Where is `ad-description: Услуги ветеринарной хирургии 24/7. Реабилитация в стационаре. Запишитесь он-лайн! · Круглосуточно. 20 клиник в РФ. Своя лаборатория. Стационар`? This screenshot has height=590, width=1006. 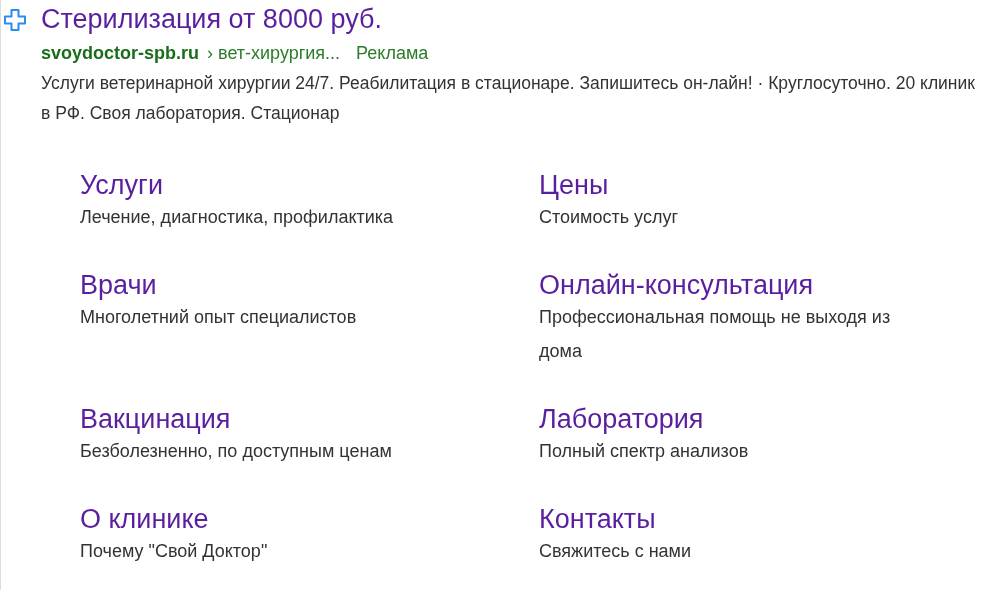 ad-description: Услуги ветеринарной хирургии 24/7. Реабилитация в стационаре. Запишитесь он-лайн! · Круглосуточно. 20 клиник в РФ. Своя лаборатория. Стационар is located at coordinates (508, 98).